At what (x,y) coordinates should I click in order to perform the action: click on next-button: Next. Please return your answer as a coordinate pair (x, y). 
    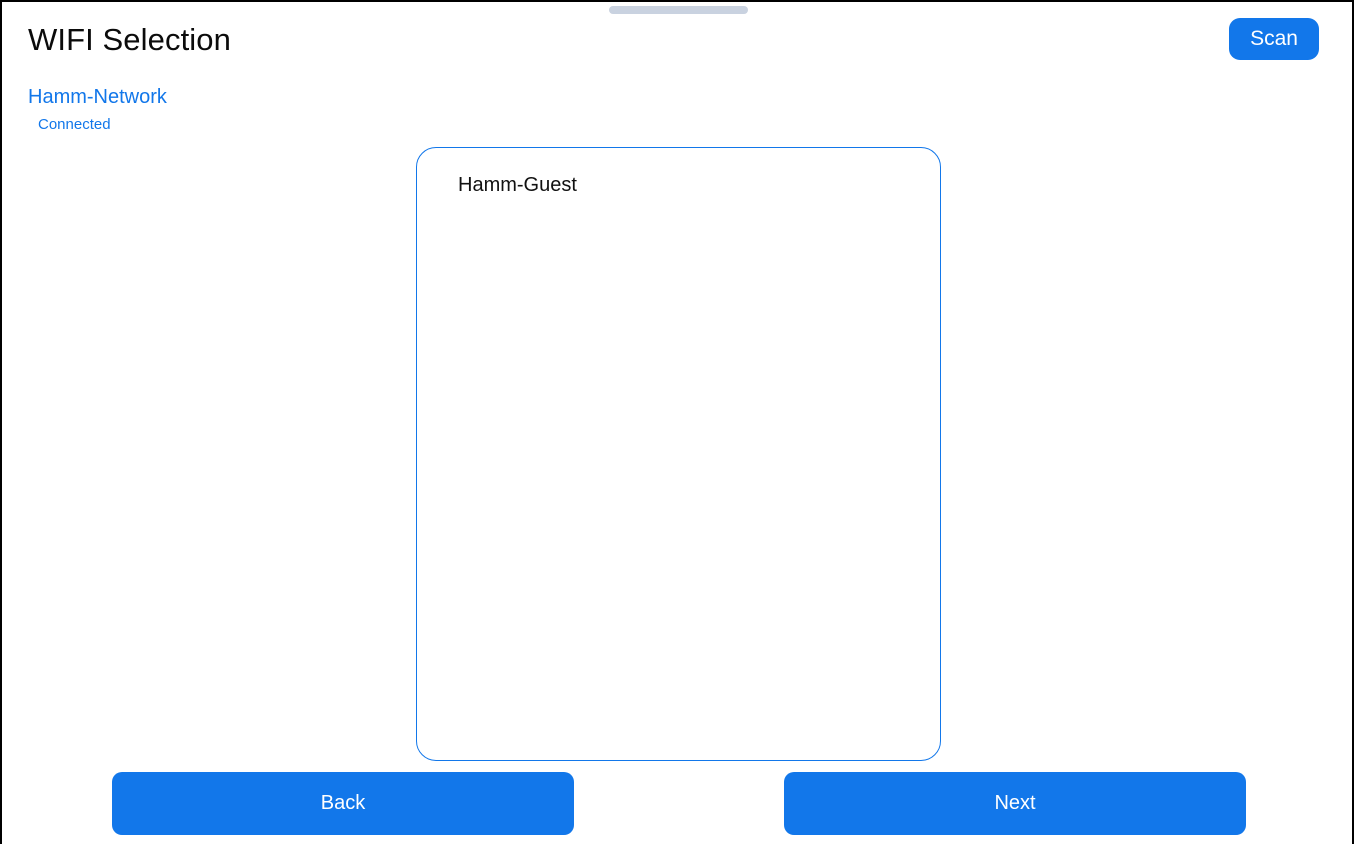
    Looking at the image, I should click on (1015, 803).